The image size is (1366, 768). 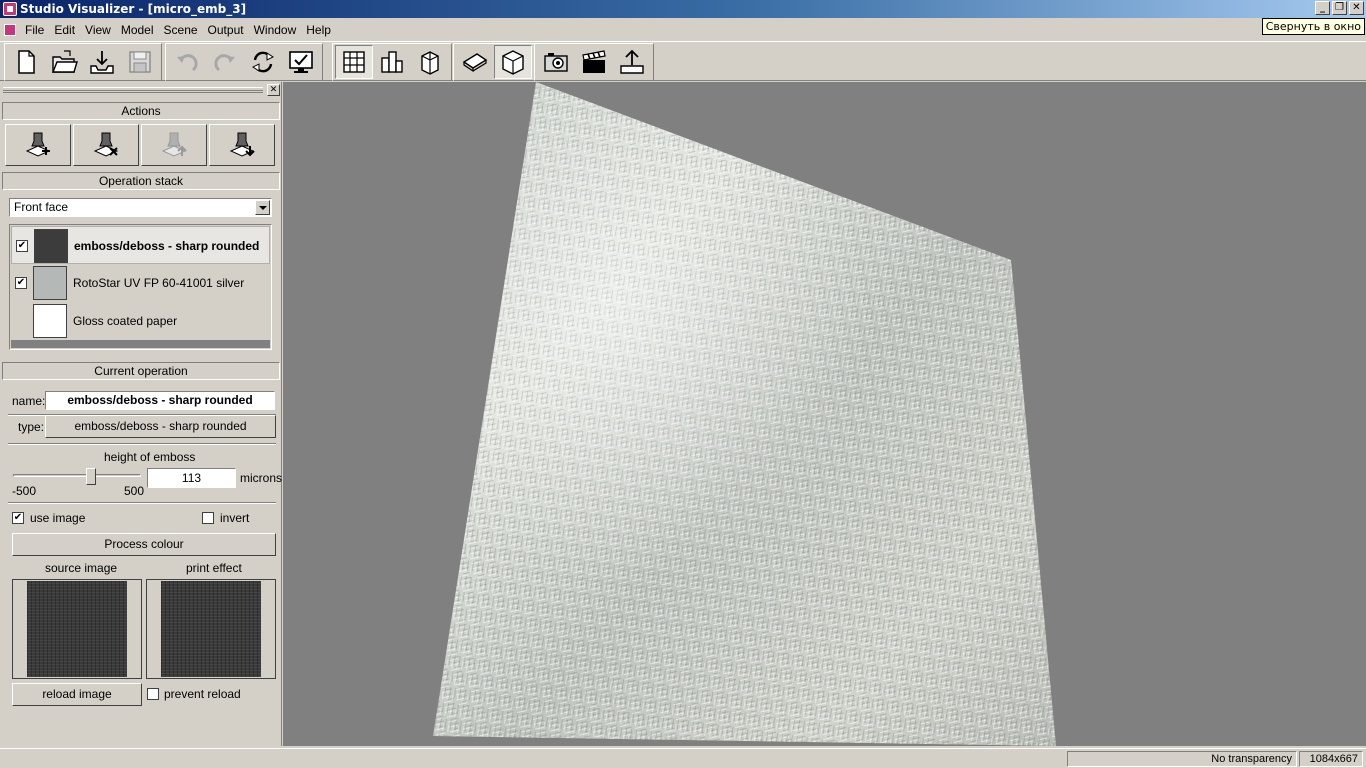 I want to click on refresh-icon, so click(x=263, y=62).